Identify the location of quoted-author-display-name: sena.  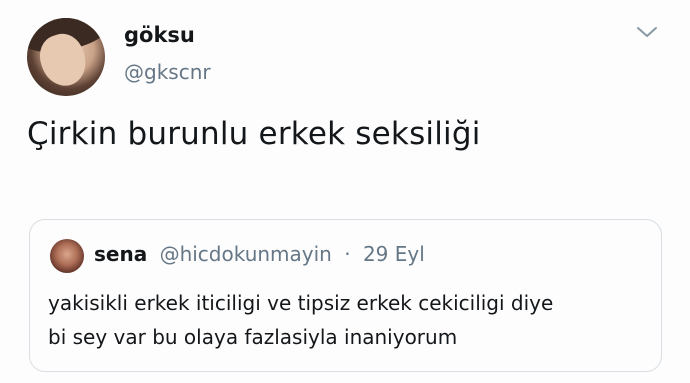
(120, 254).